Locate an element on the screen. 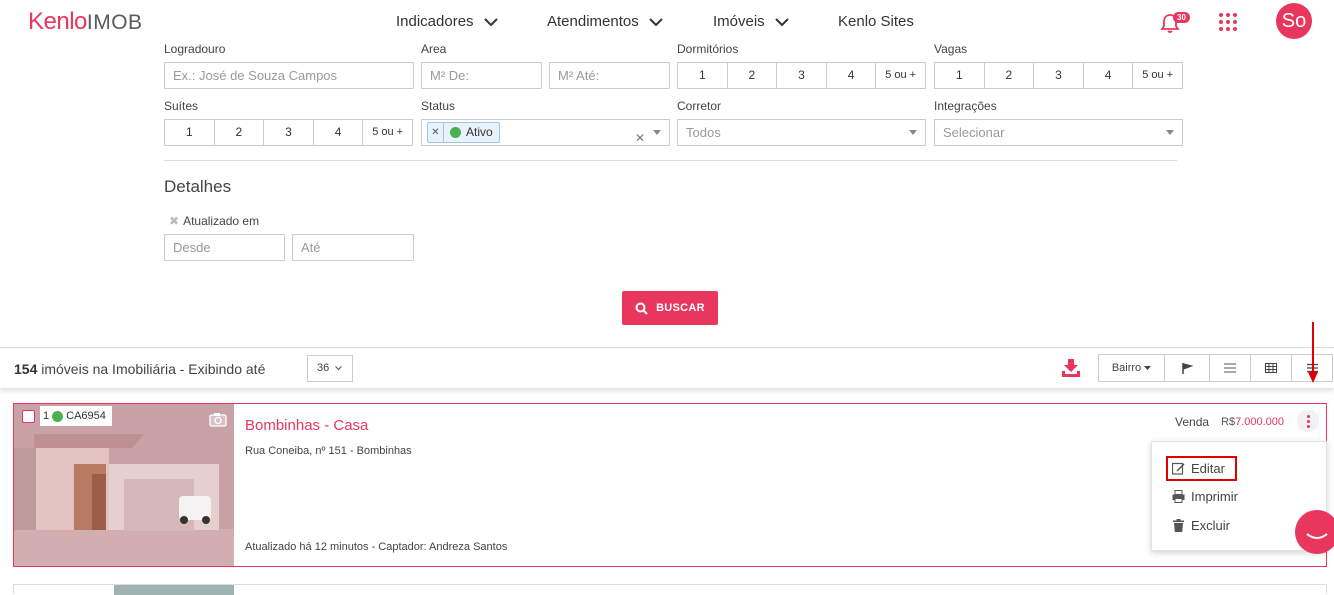  kenlo-logo: KenloIMOB is located at coordinates (85, 22).